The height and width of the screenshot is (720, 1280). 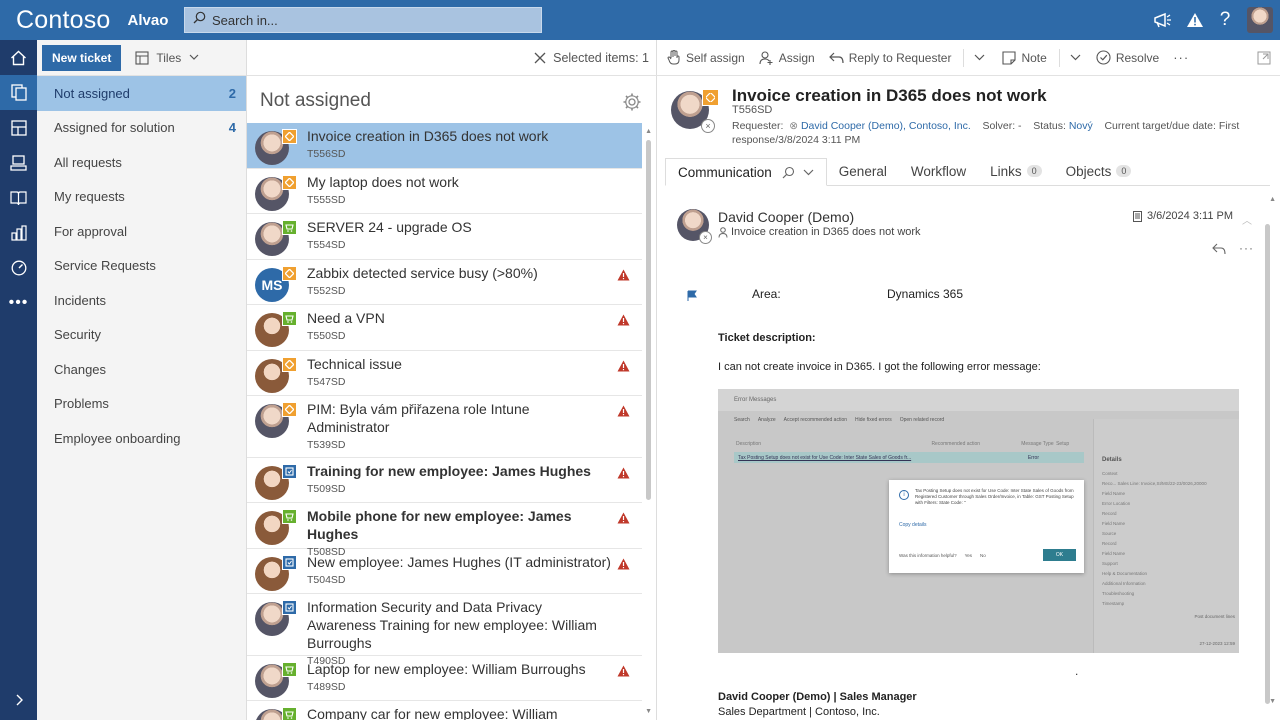 What do you see at coordinates (1124, 583) in the screenshot?
I see `screenshot-detail-item: Additional Information` at bounding box center [1124, 583].